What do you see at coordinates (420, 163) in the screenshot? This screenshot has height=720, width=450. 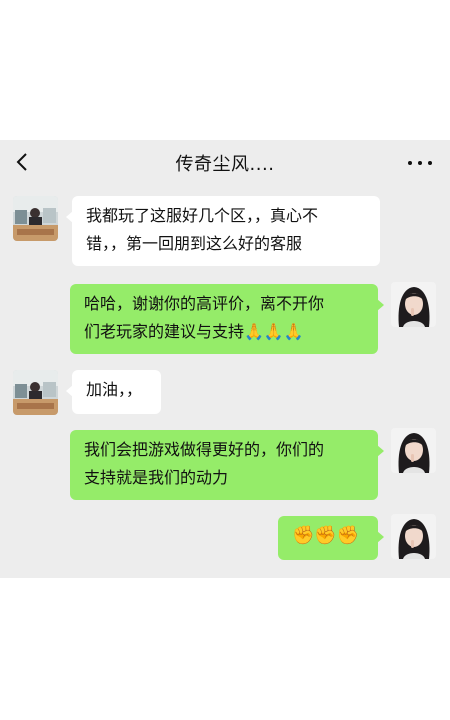 I see `ellipsis-icon` at bounding box center [420, 163].